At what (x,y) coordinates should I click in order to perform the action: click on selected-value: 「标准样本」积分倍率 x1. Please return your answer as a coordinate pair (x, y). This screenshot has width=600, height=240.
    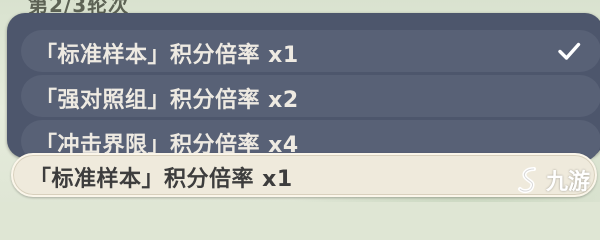
    Looking at the image, I should click on (161, 179).